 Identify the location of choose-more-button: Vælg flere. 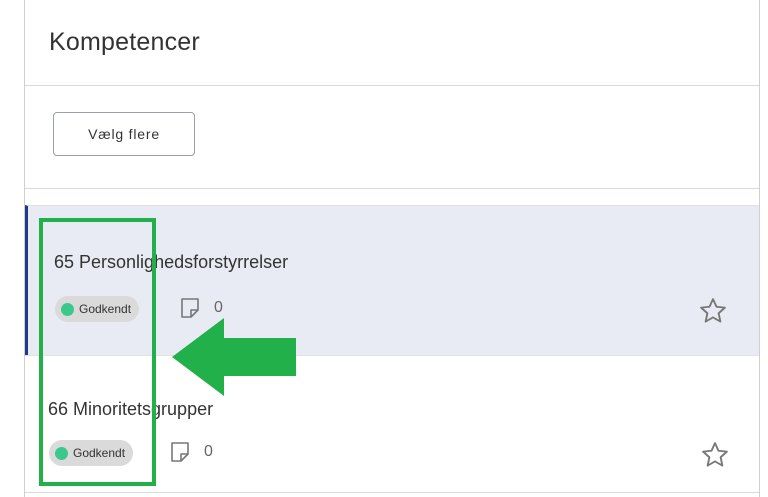
(124, 134).